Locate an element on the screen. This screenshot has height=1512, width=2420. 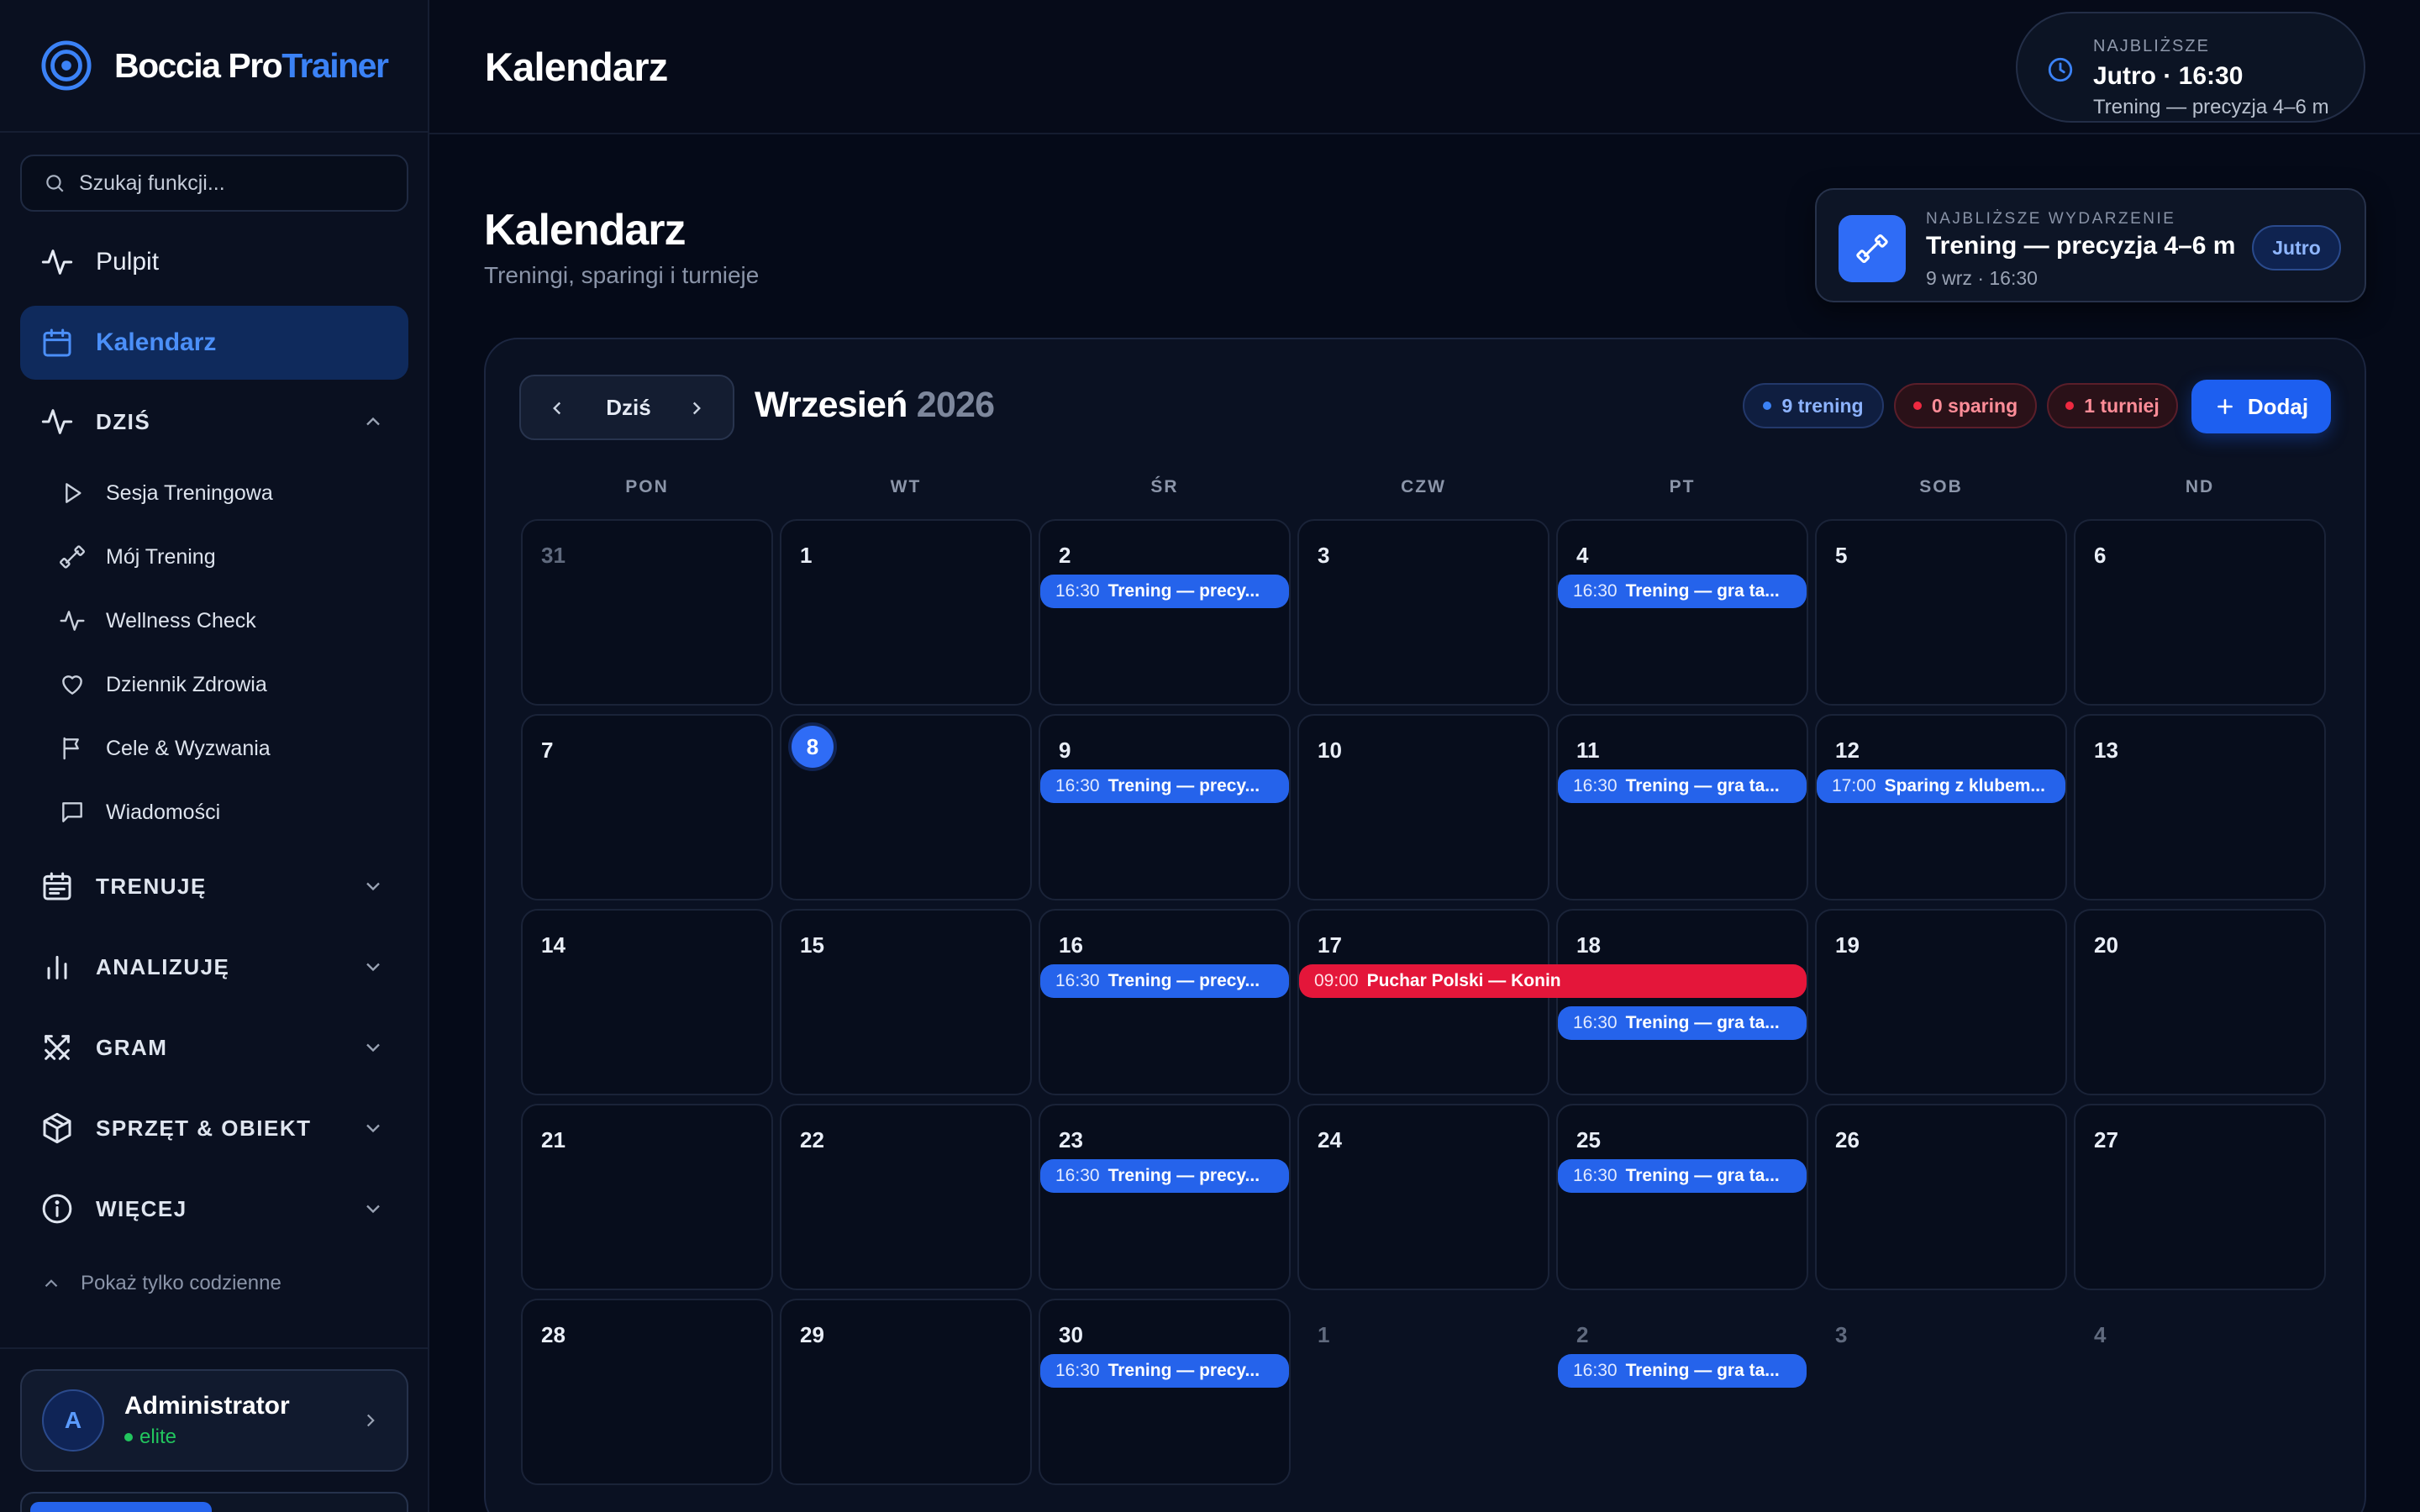
filter-chip-training: 9 trening is located at coordinates (1813, 405).